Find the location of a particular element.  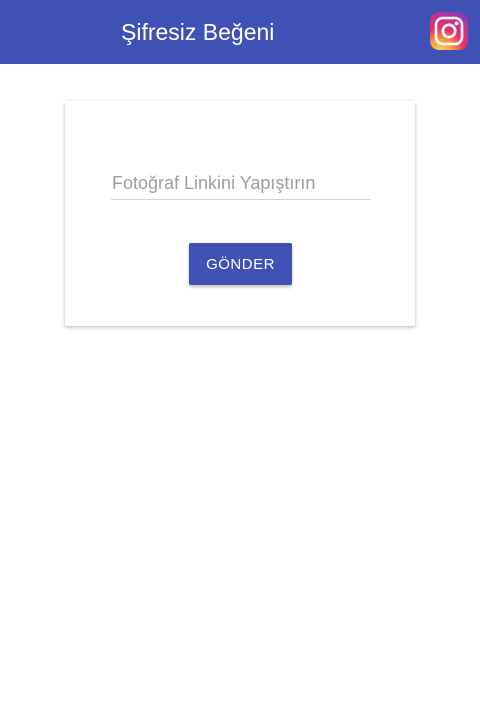

instagram-icon is located at coordinates (449, 31).